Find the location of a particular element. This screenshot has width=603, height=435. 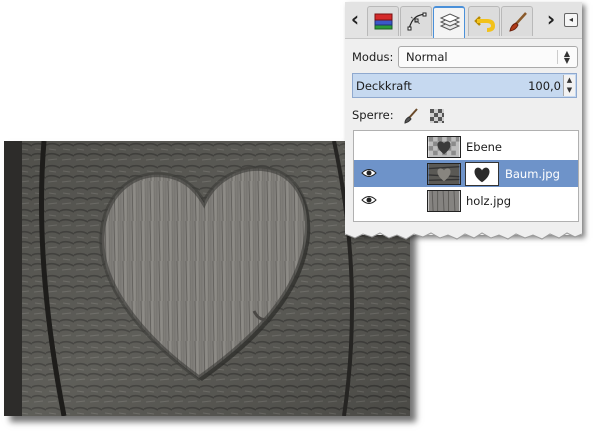

brushes-icon is located at coordinates (518, 22).